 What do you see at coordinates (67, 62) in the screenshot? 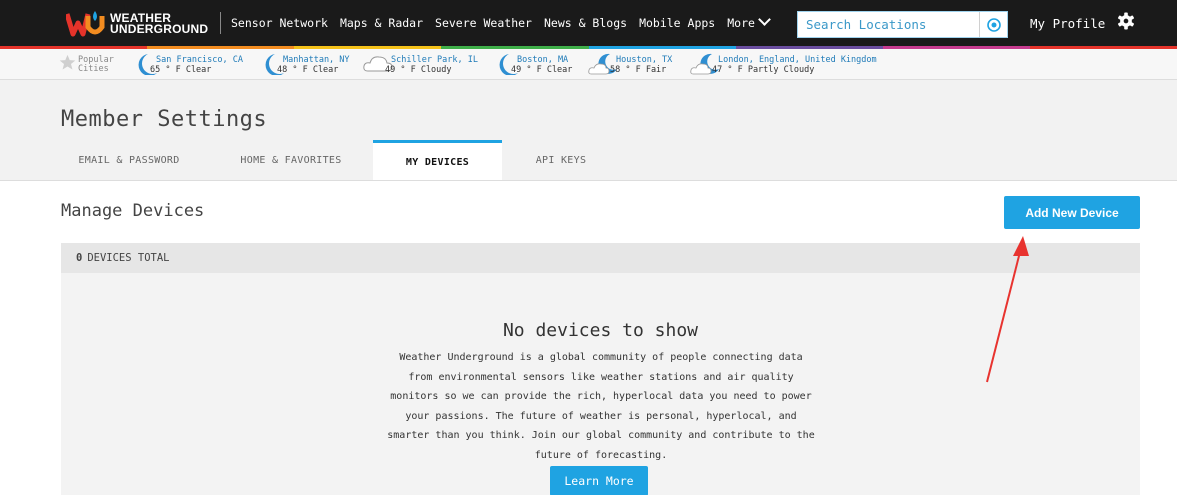
I see `star-icon` at bounding box center [67, 62].